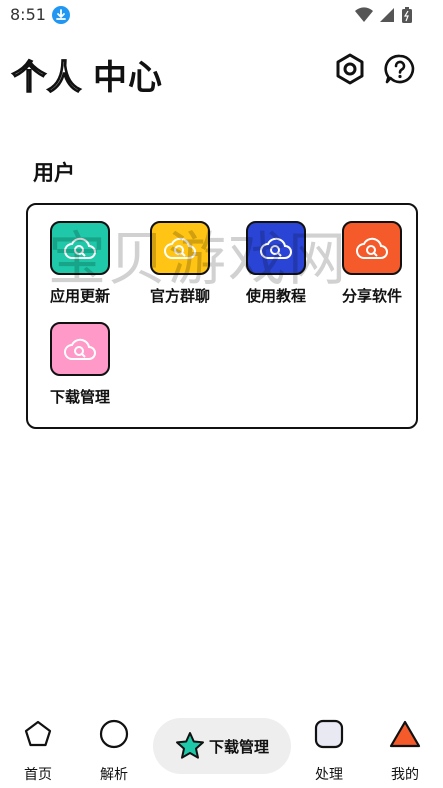 This screenshot has height=788, width=443. I want to click on pentagon-icon, so click(38, 733).